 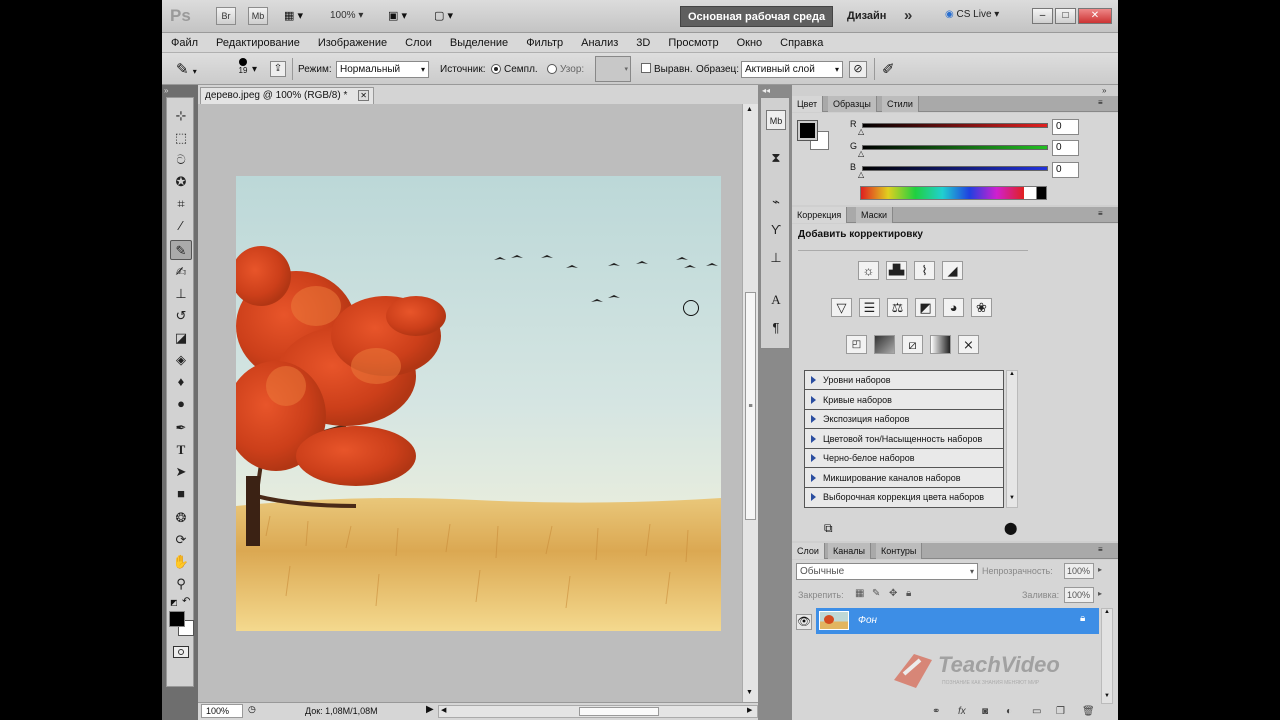 I want to click on source-sampled-radio, so click(x=496, y=69).